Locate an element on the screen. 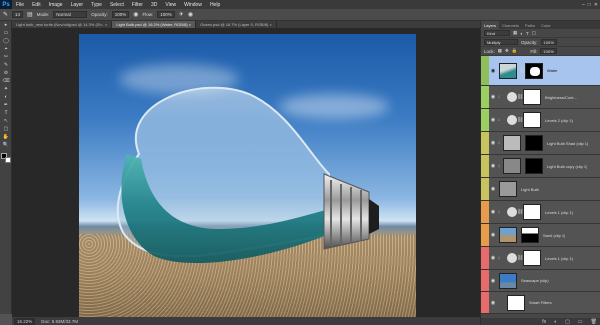  type-tool-icon: T is located at coordinates (6, 113).